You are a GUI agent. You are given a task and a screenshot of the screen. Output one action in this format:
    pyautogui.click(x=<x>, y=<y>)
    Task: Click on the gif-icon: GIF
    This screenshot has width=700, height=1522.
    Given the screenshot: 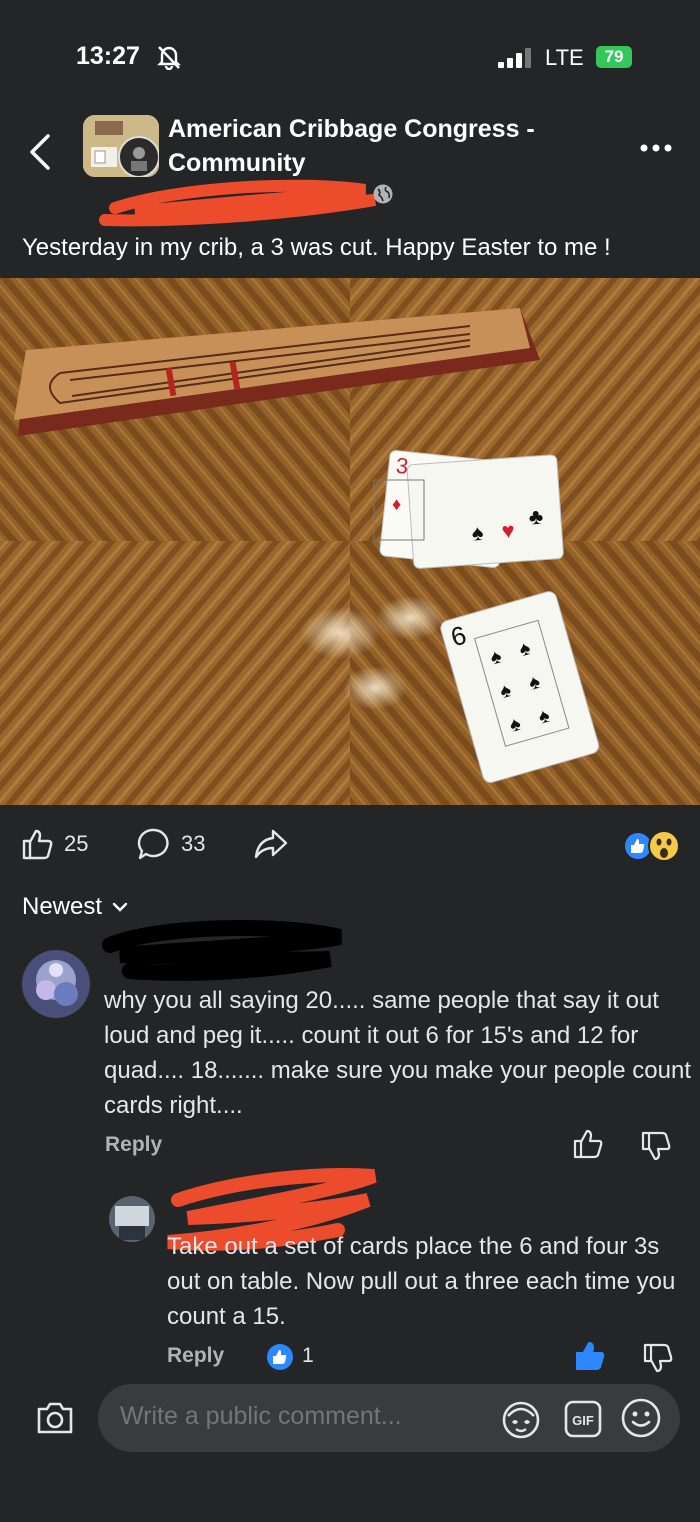 What is the action you would take?
    pyautogui.click(x=583, y=1419)
    